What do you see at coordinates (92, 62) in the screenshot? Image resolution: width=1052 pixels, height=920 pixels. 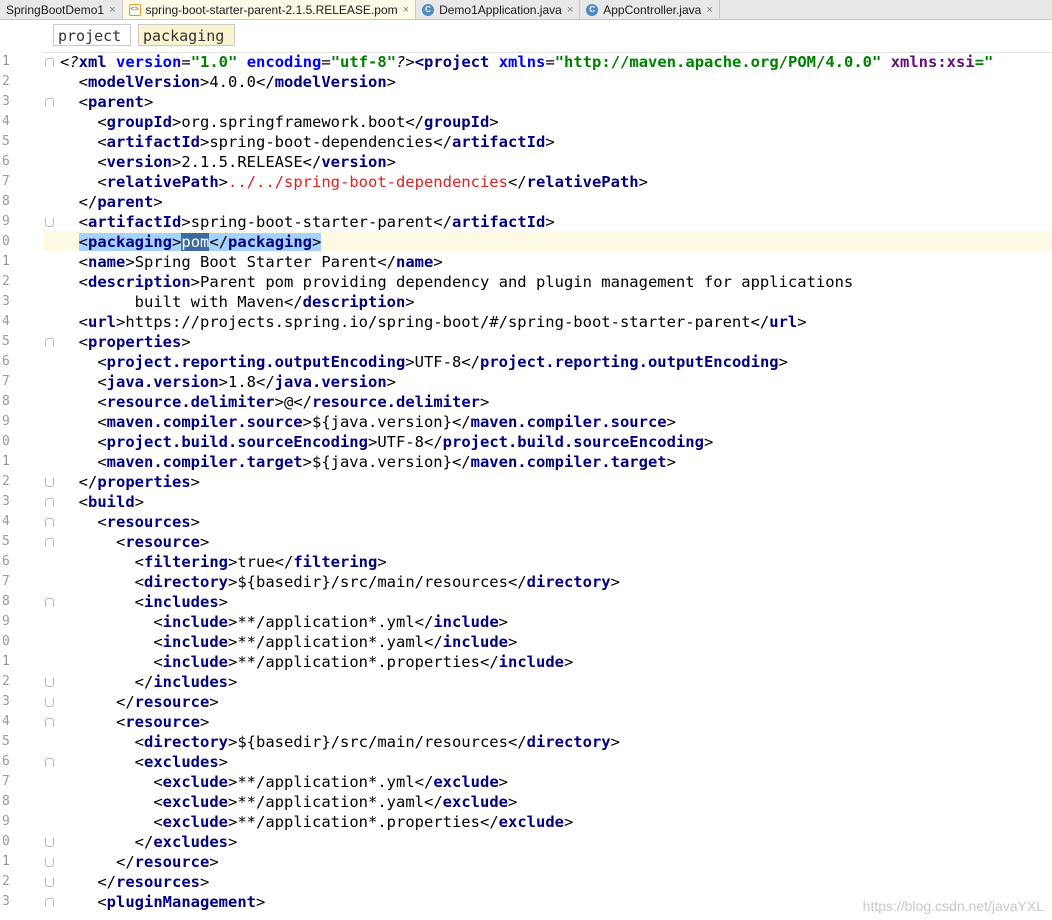 I see `xml-decl-name: xml` at bounding box center [92, 62].